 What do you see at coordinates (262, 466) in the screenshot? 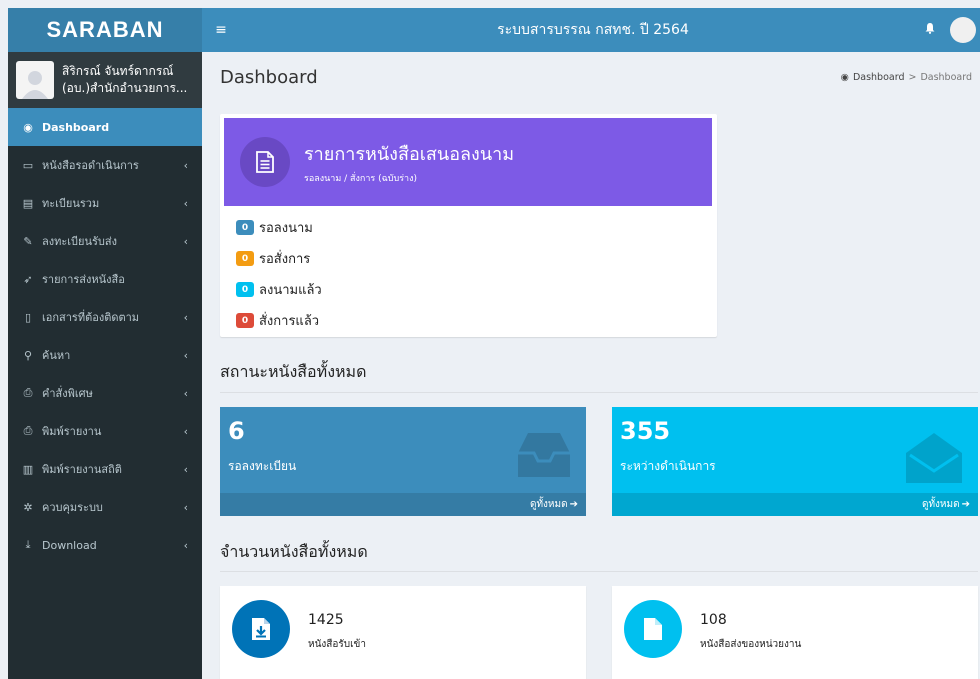
I see `stat-label: รอลงทะเบียน` at bounding box center [262, 466].